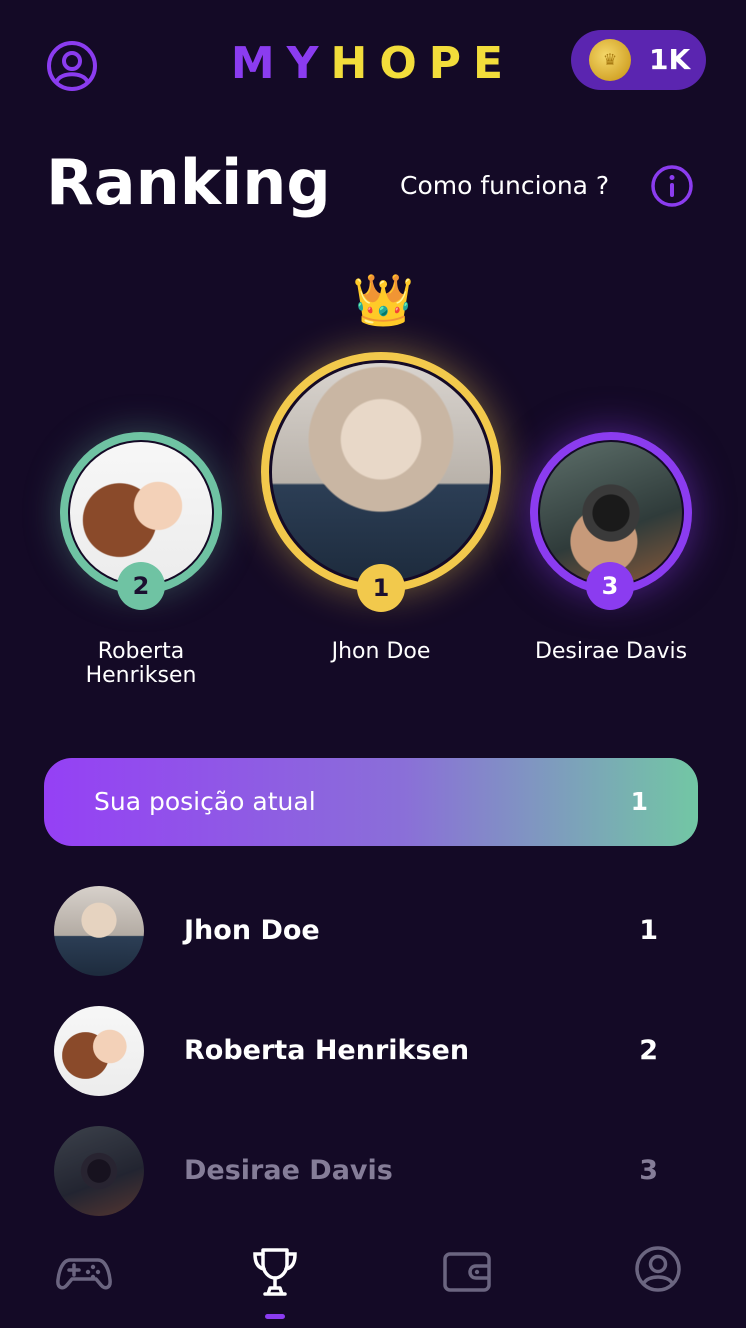 The image size is (746, 1328). I want to click on nav-ranking, so click(275, 1272).